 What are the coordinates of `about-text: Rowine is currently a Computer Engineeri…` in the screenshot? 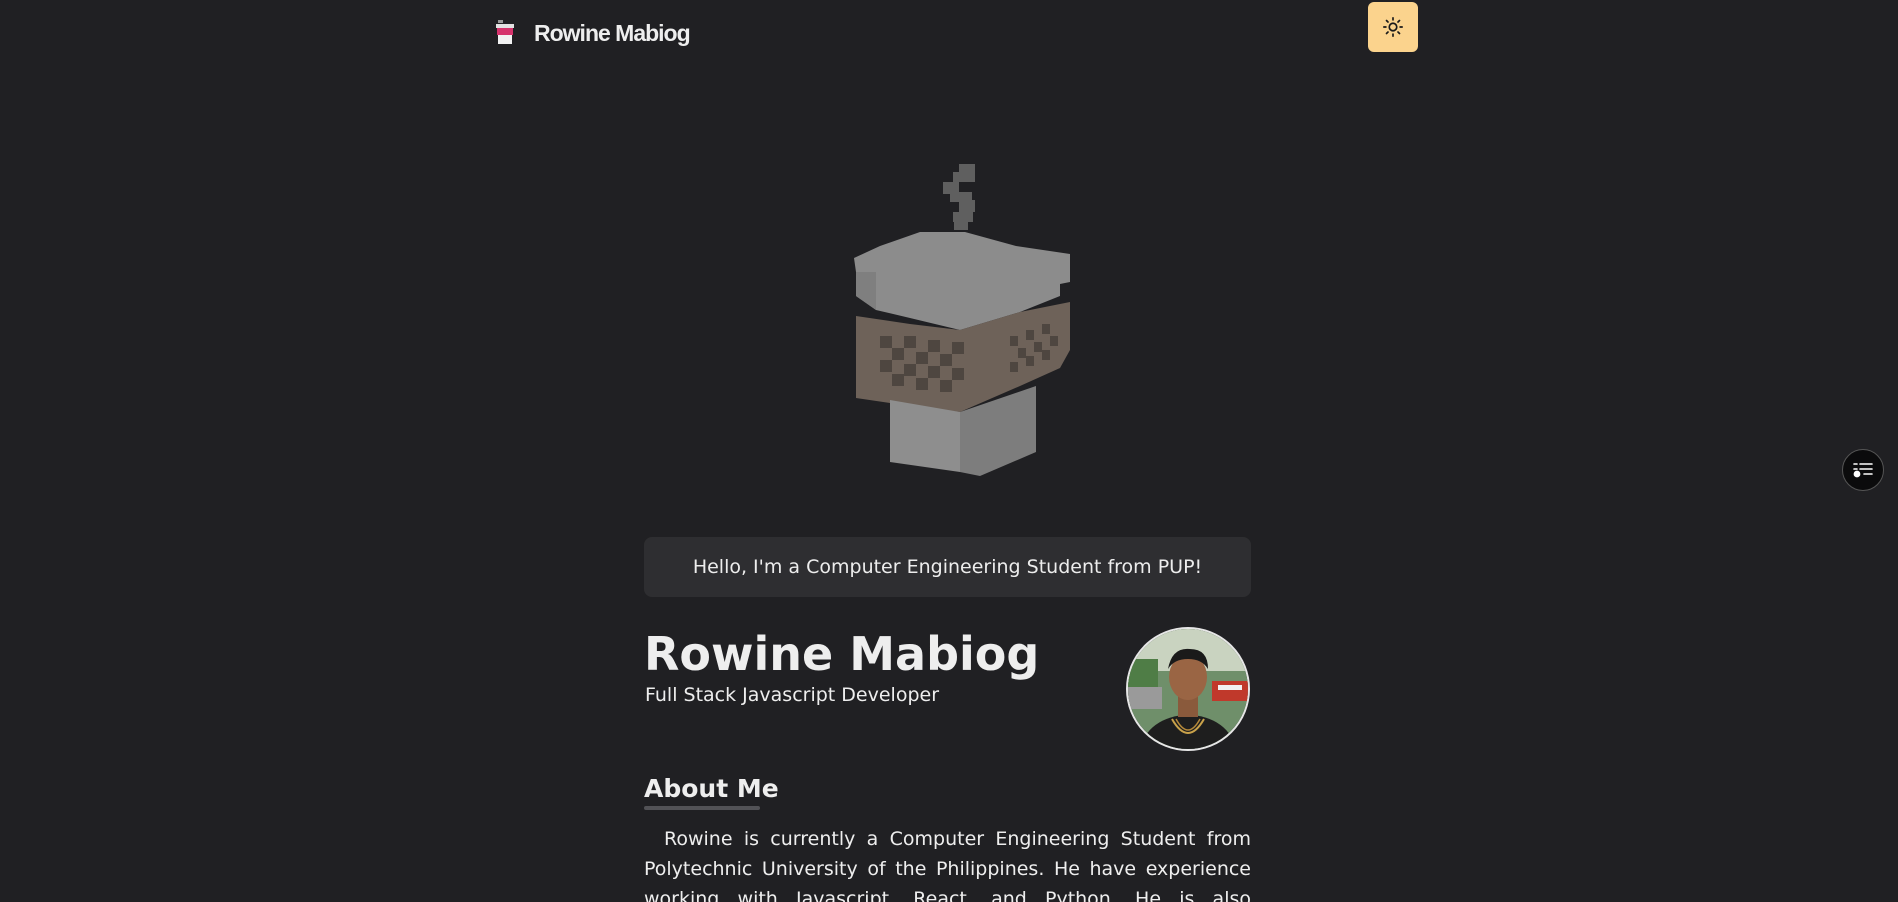 It's located at (947, 865).